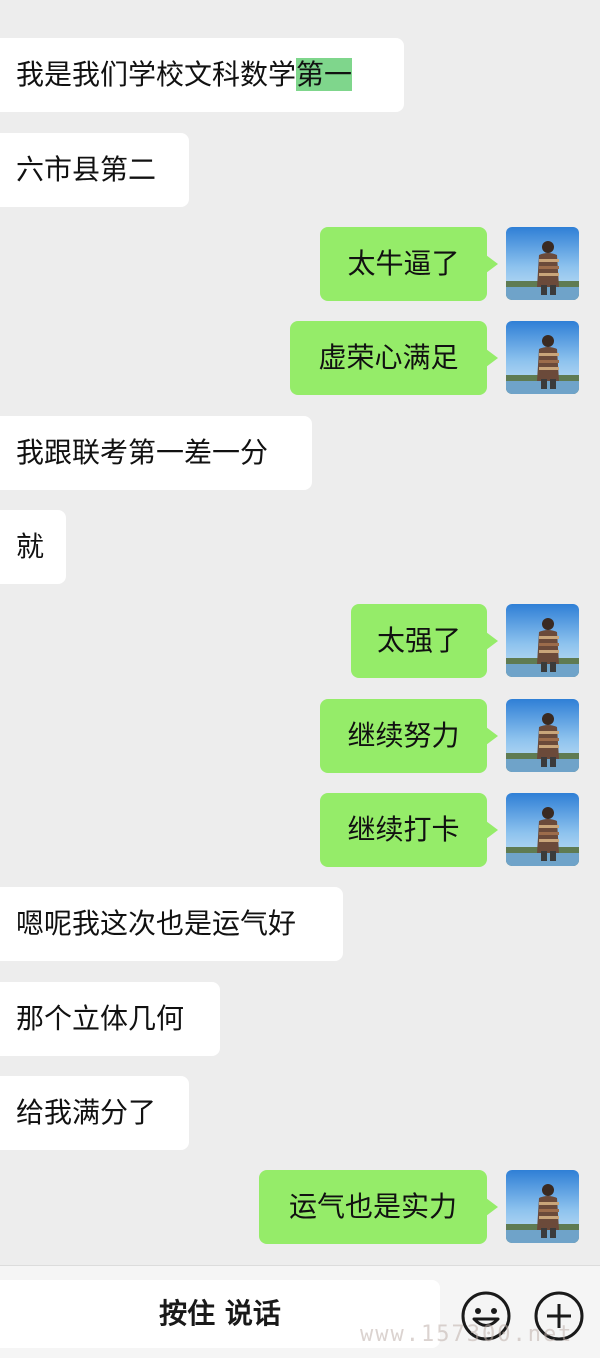  I want to click on message-row-outgoing: 继续打卡, so click(300, 830).